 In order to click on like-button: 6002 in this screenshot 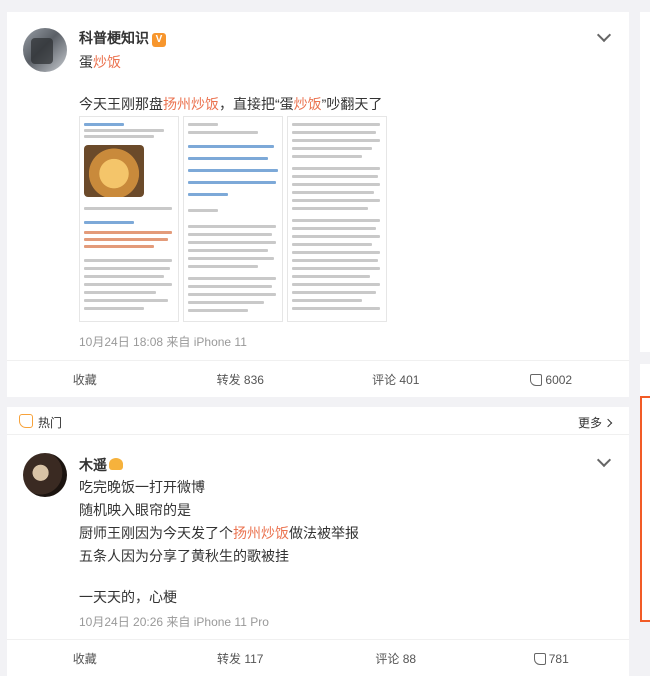, I will do `click(552, 379)`.